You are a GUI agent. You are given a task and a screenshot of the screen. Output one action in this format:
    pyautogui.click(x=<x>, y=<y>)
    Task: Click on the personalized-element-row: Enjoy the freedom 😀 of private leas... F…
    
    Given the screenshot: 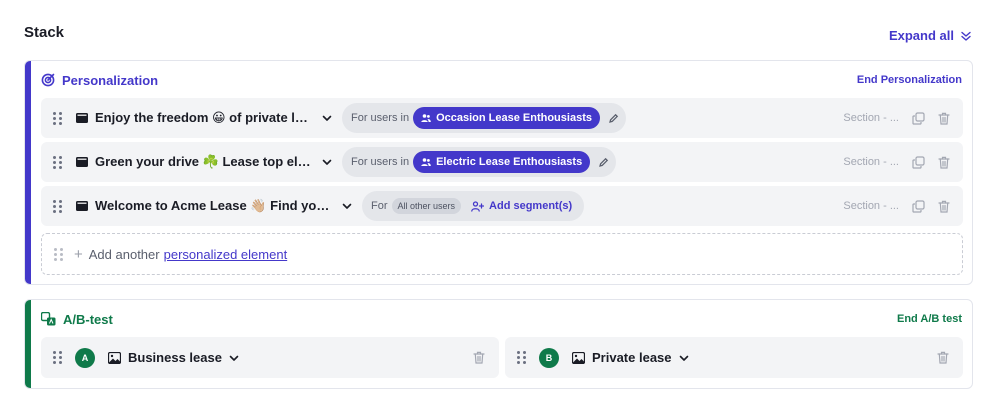 What is the action you would take?
    pyautogui.click(x=502, y=118)
    